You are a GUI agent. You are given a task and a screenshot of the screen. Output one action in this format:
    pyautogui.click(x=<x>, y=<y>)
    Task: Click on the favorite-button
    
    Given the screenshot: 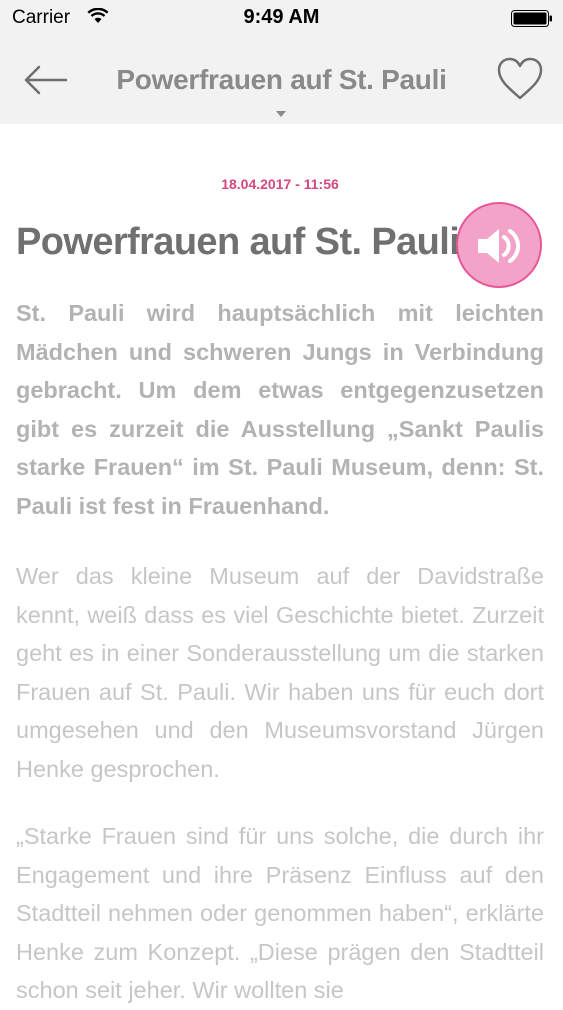 What is the action you would take?
    pyautogui.click(x=520, y=79)
    